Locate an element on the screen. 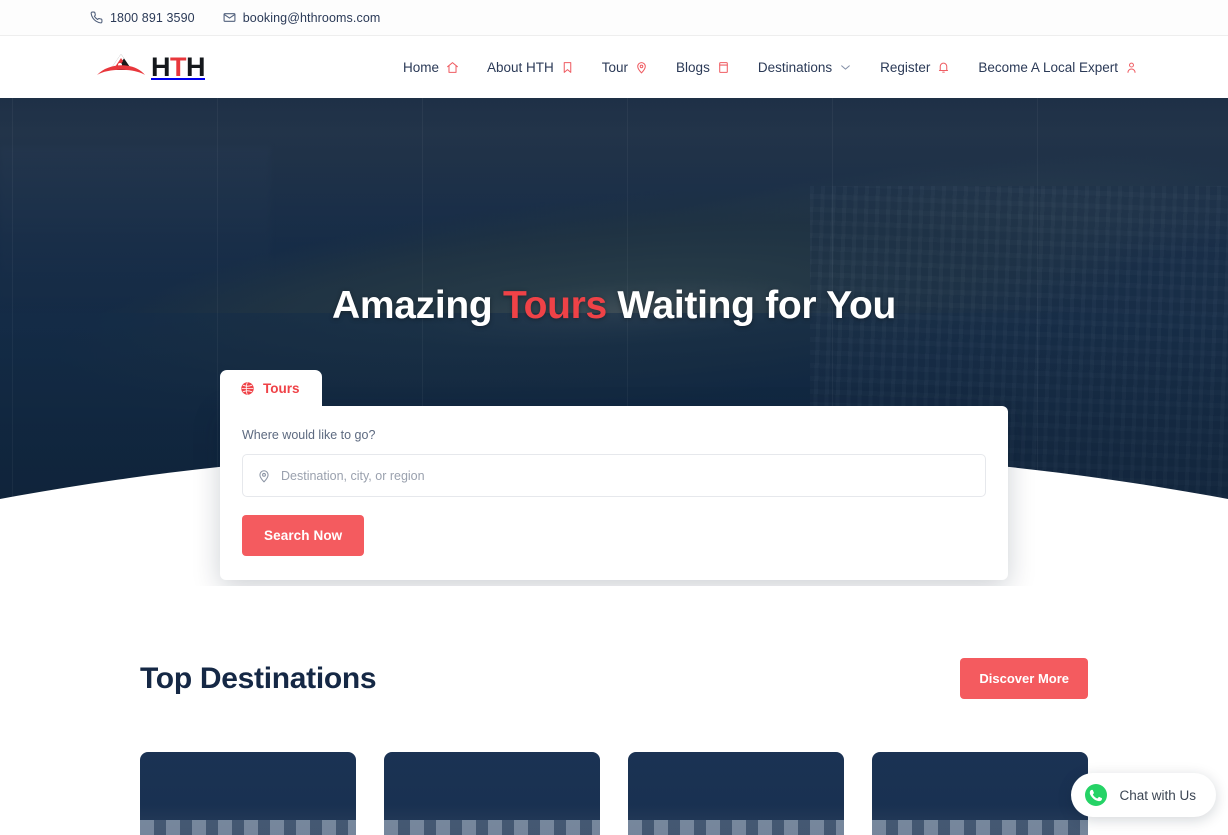  top-destinations-header: Top Destinations Discover More is located at coordinates (614, 642).